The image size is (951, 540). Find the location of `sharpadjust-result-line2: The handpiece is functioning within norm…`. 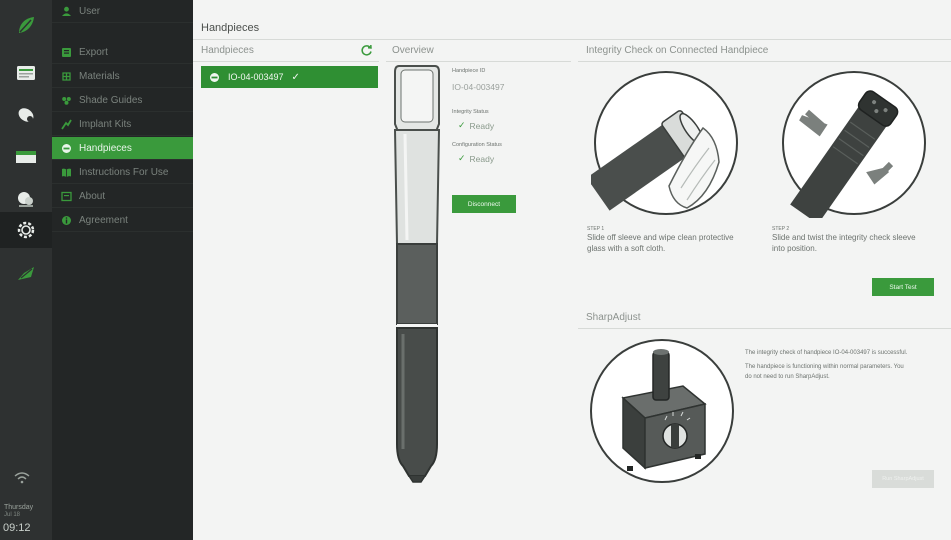

sharpadjust-result-line2: The handpiece is functioning within norm… is located at coordinates (824, 367).